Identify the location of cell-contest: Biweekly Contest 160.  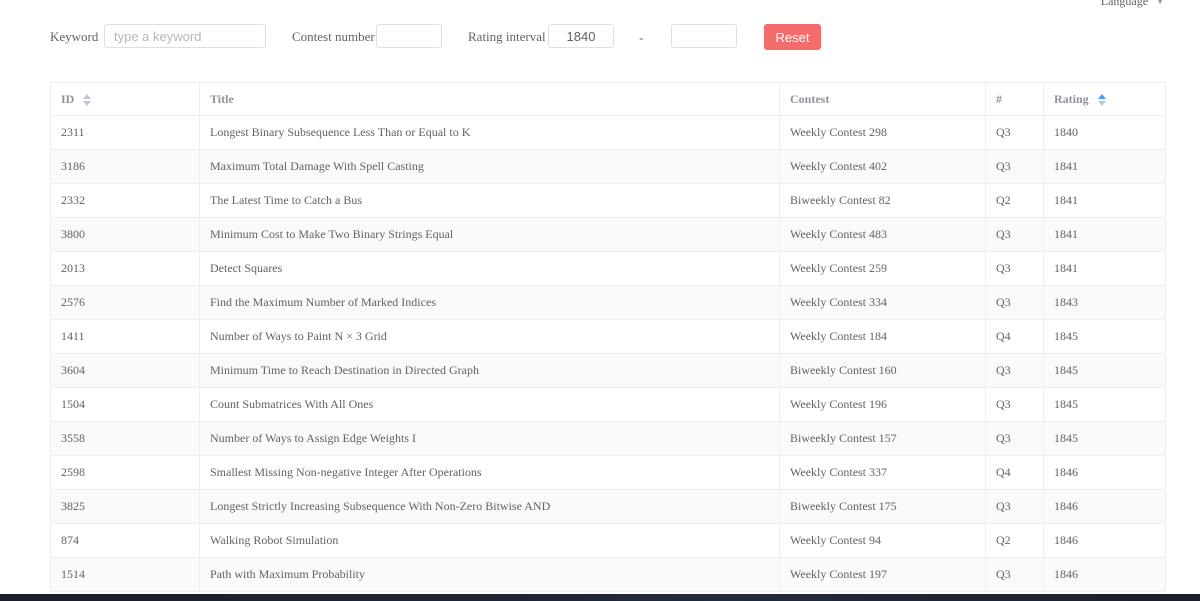
(882, 370).